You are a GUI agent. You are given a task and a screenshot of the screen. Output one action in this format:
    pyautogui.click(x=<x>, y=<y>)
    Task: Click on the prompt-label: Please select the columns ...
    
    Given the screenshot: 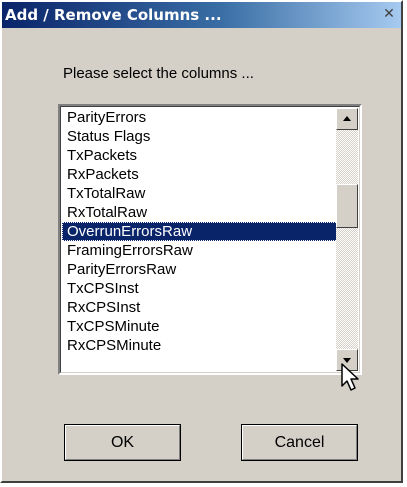 What is the action you would take?
    pyautogui.click(x=158, y=73)
    